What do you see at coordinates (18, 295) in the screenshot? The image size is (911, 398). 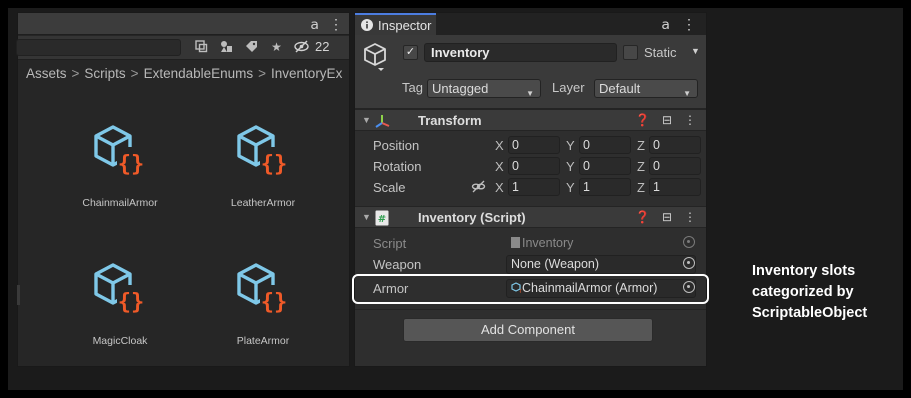 I see `panel-resize-handle` at bounding box center [18, 295].